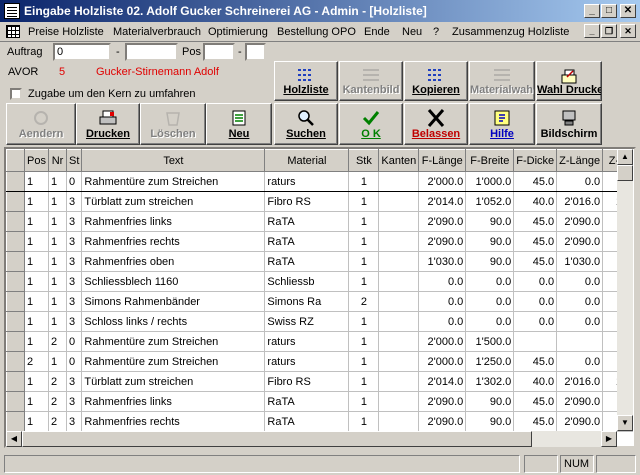  Describe the element at coordinates (57, 160) in the screenshot. I see `column-header: Nr` at that location.